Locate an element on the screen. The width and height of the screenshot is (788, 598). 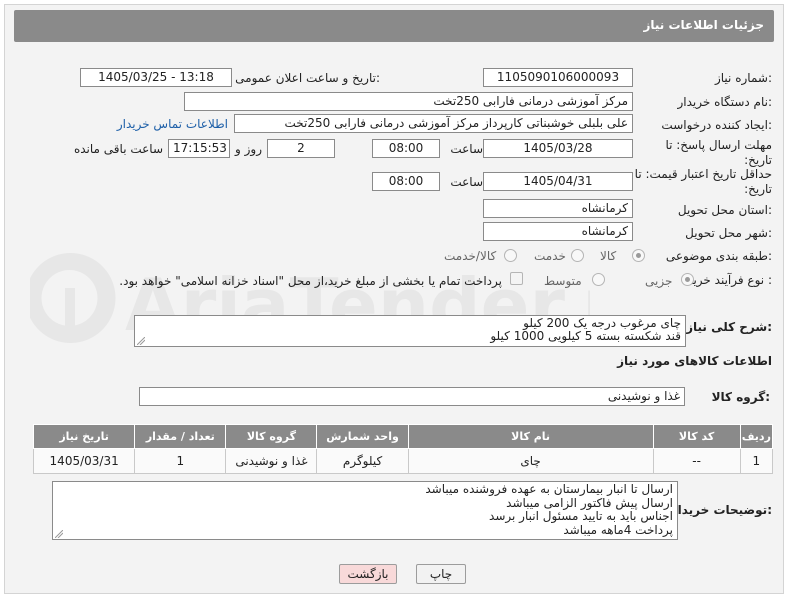
page-title: جزئیات اطلاعات نیاز is located at coordinates (703, 25).